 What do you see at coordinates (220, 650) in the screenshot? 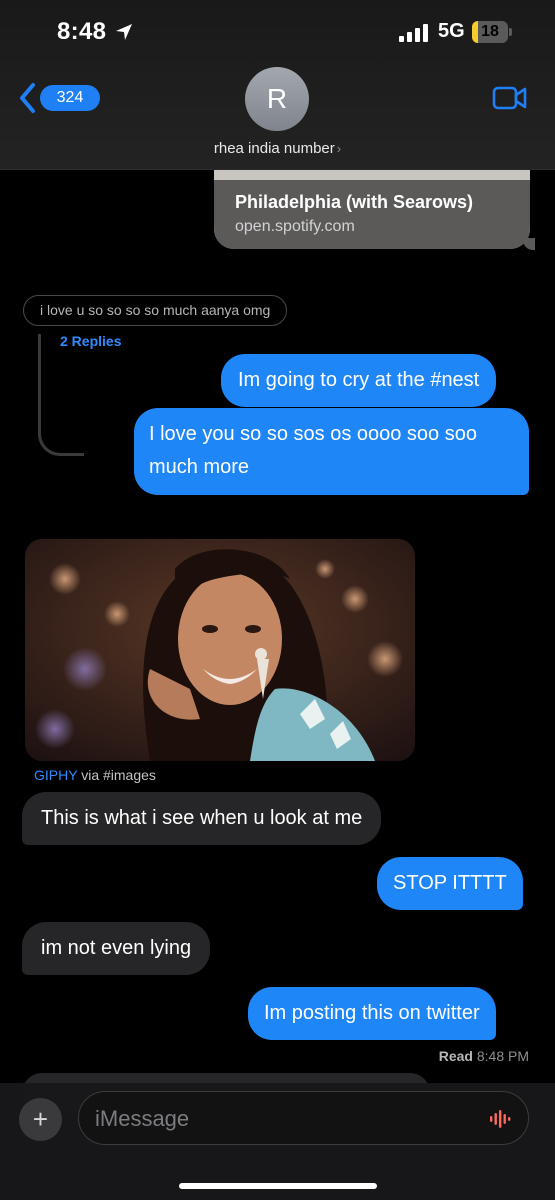
I see `gif-image` at bounding box center [220, 650].